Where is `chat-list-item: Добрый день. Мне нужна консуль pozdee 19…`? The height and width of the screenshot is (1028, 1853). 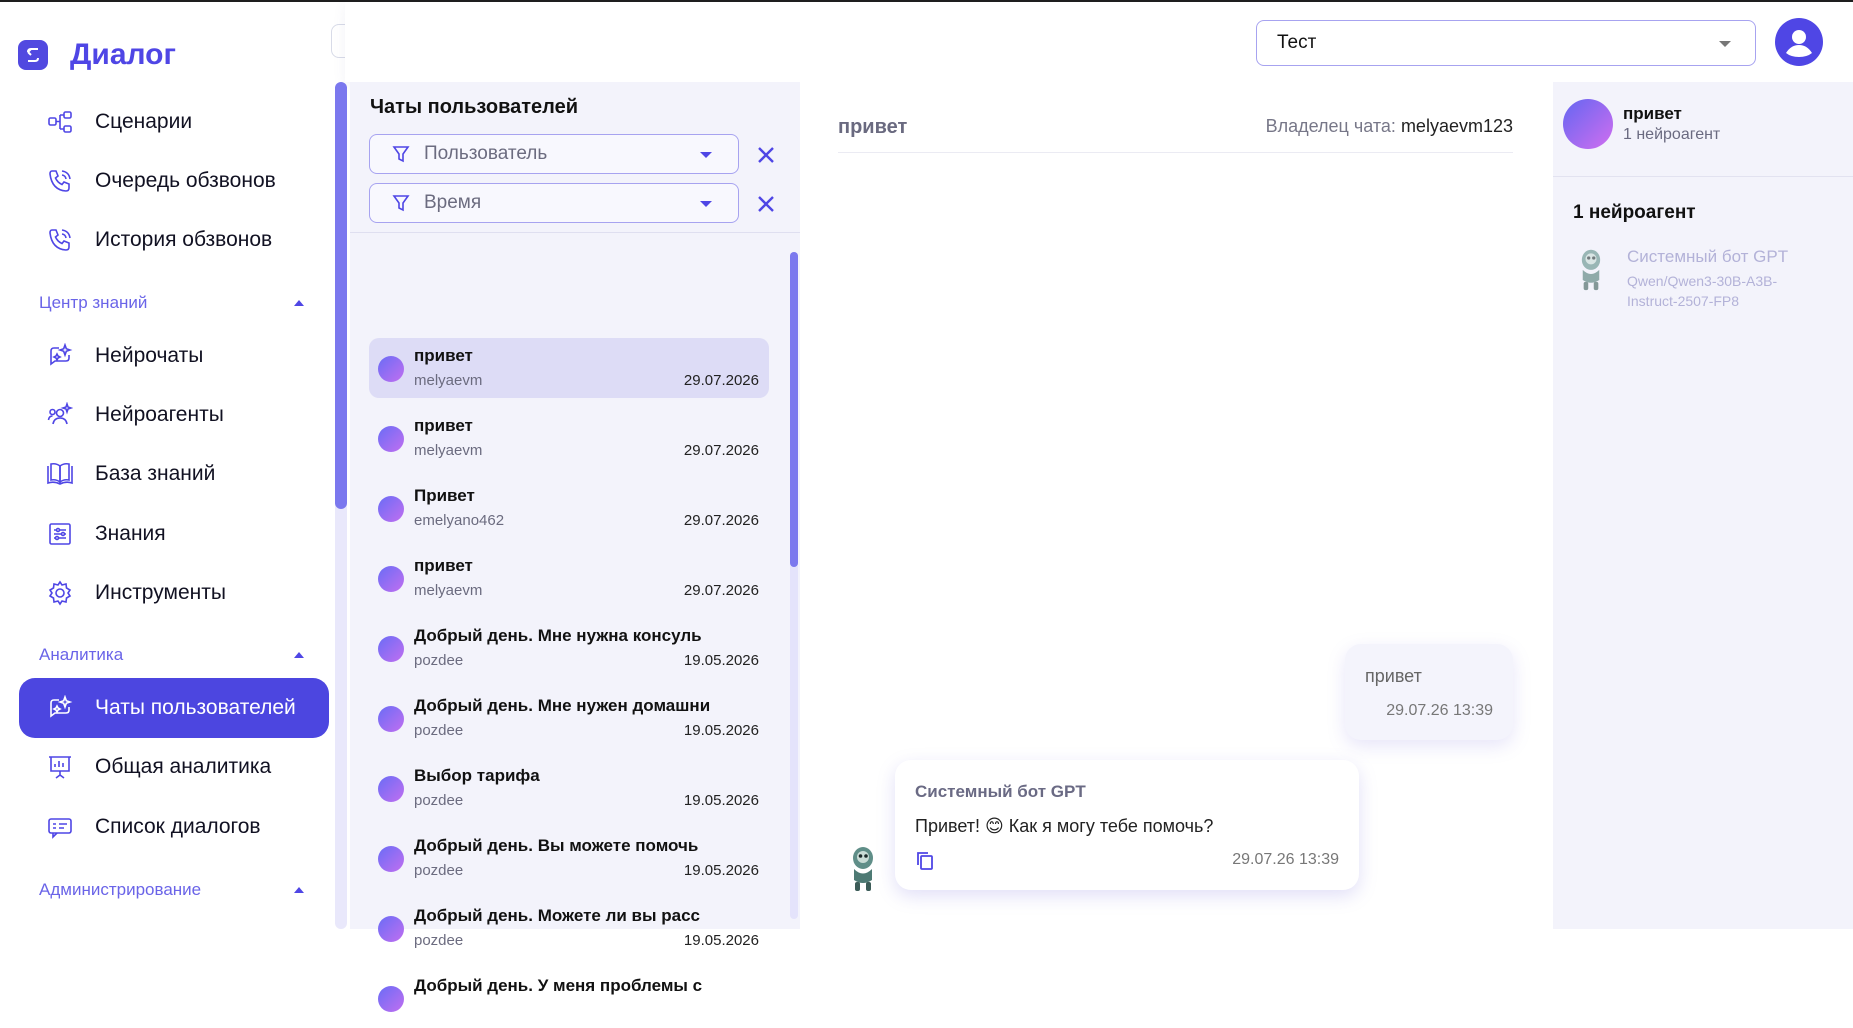
chat-list-item: Добрый день. Мне нужна консуль pozdee 19… is located at coordinates (569, 648).